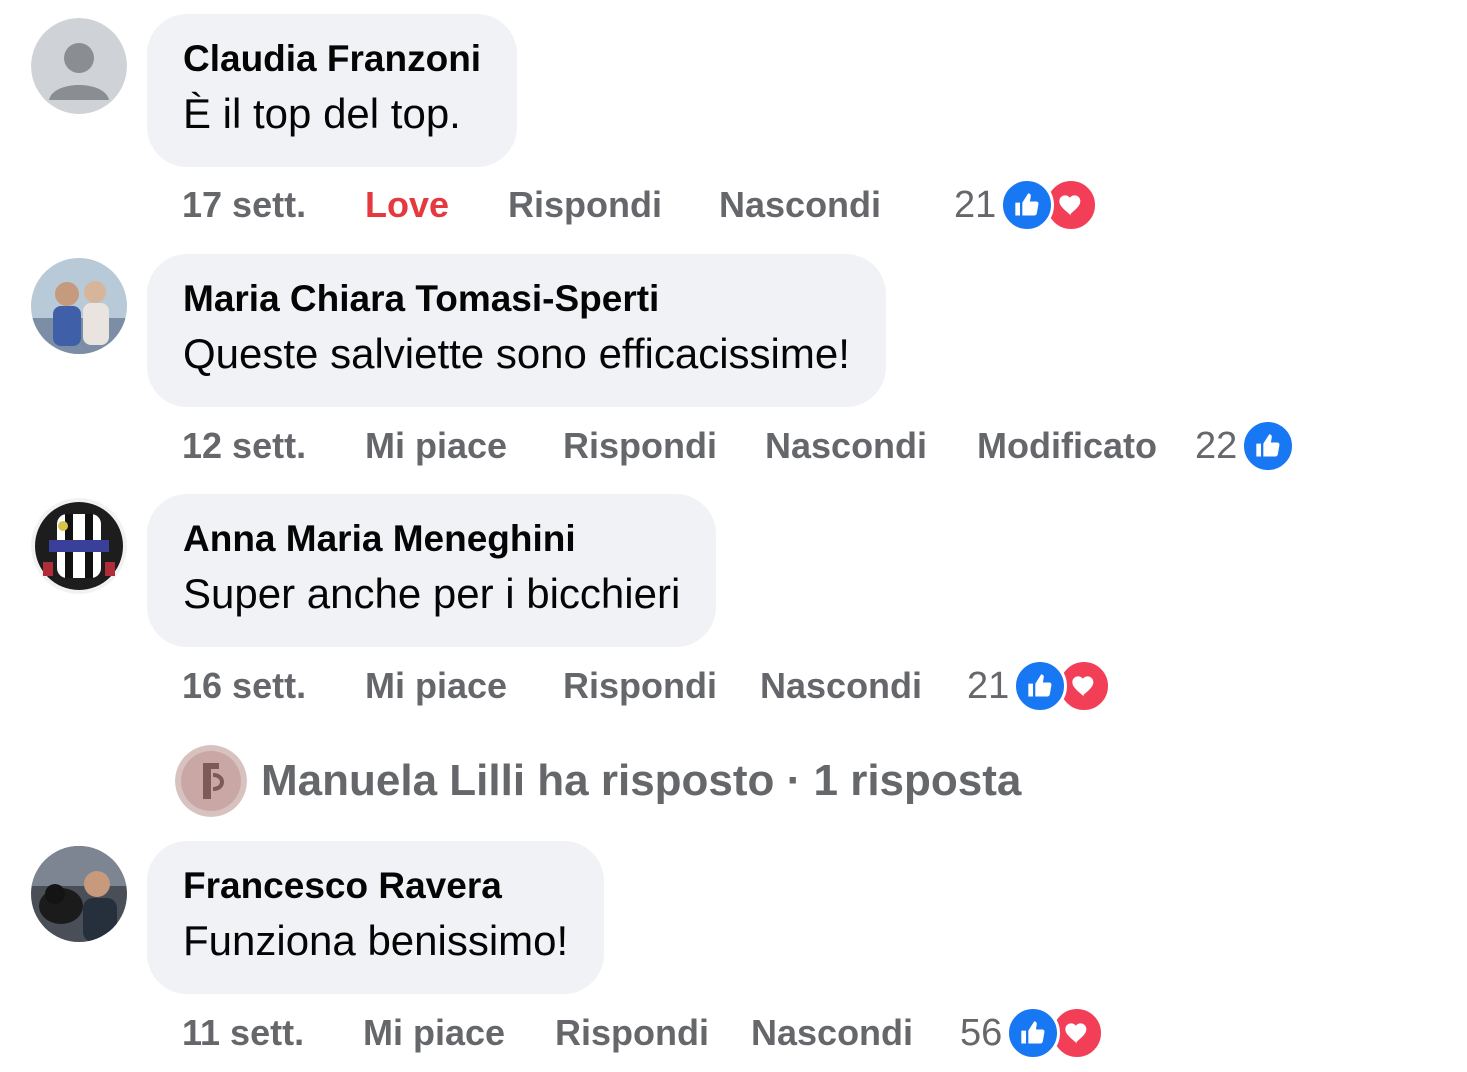 The image size is (1467, 1072). I want to click on view-replies-link: Manuela Lilli ha risposto · 1 risposta, so click(598, 781).